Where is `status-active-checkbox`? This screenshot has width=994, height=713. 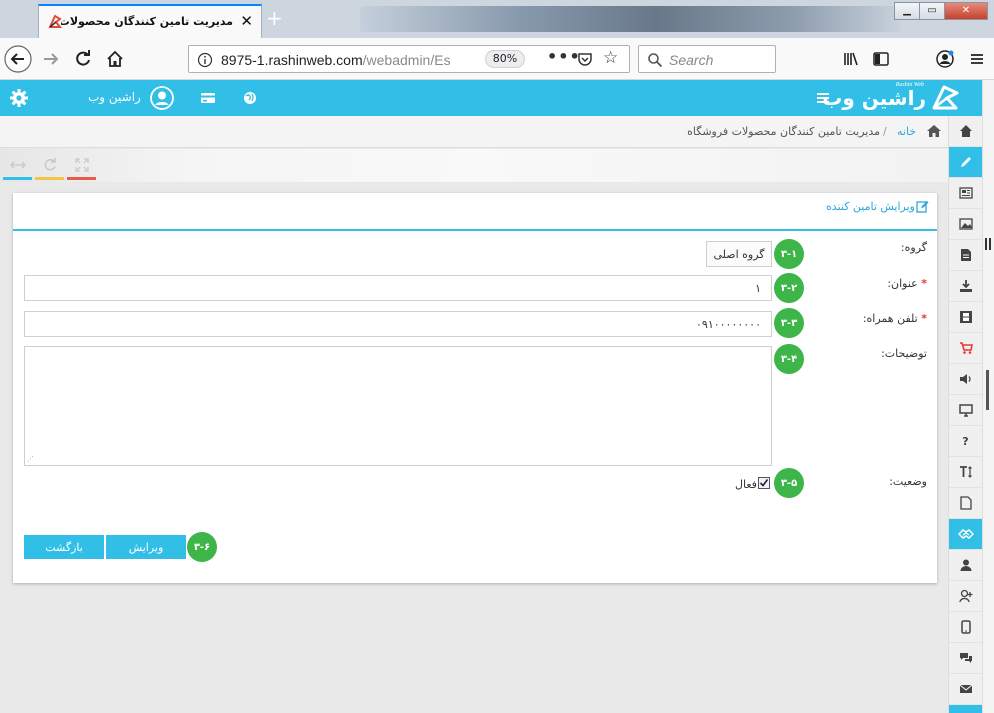
status-active-checkbox is located at coordinates (764, 483).